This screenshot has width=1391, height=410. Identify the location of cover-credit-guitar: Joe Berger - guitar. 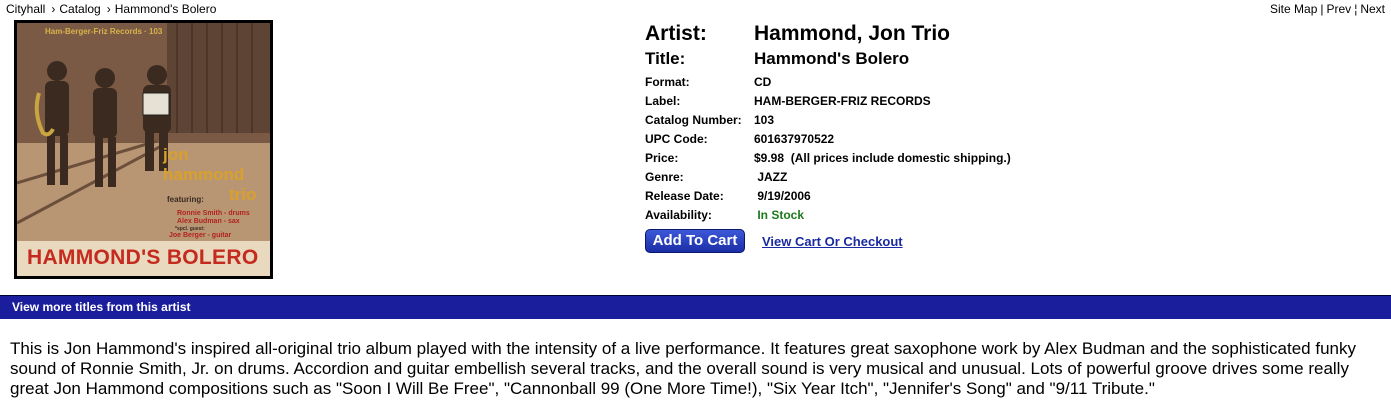
(200, 235).